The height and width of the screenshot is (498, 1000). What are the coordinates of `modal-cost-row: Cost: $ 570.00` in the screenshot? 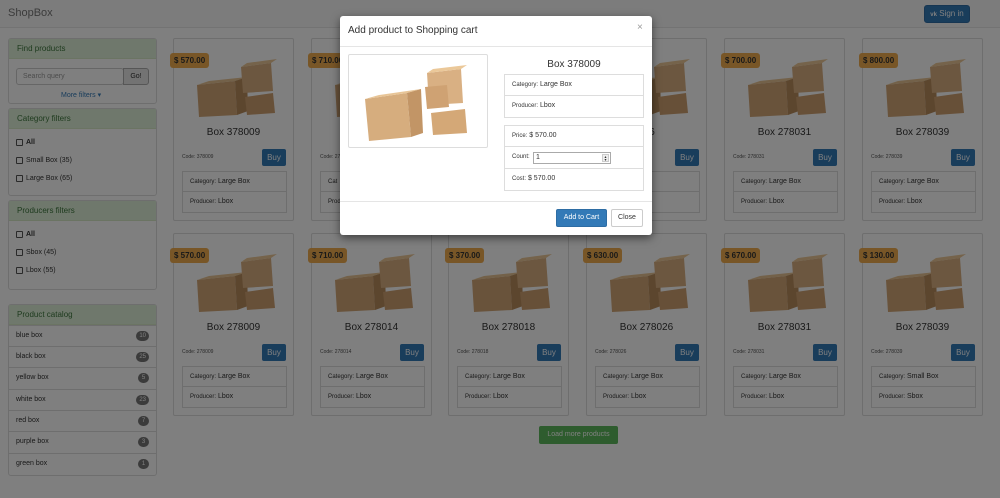 It's located at (574, 180).